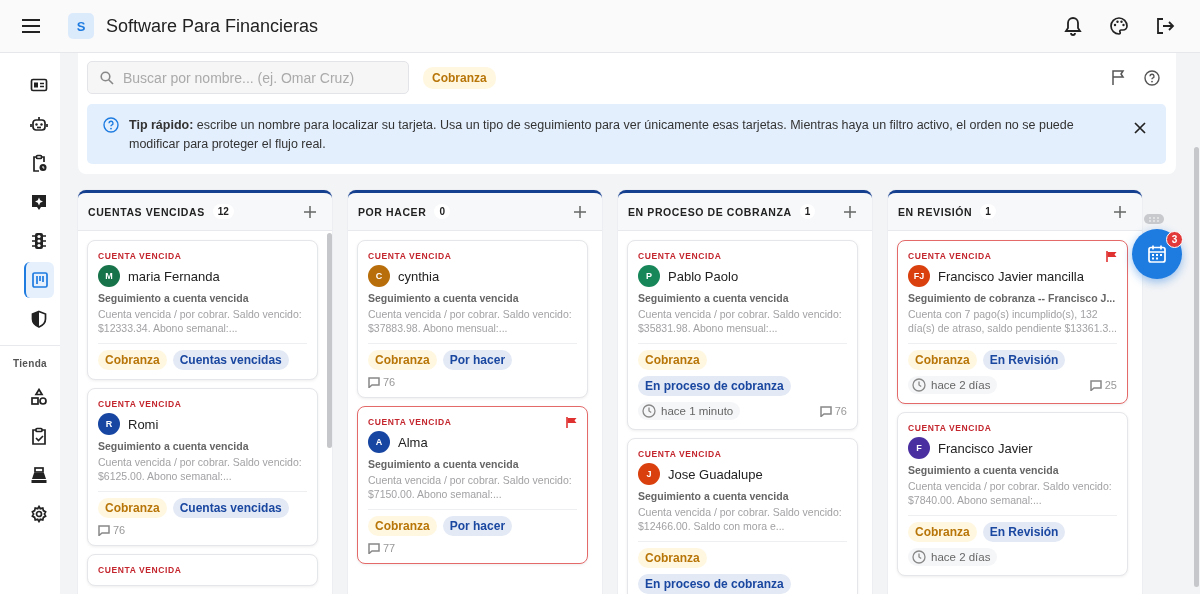 The width and height of the screenshot is (1200, 594). Describe the element at coordinates (1024, 360) in the screenshot. I see `tag: En Revisión` at that location.